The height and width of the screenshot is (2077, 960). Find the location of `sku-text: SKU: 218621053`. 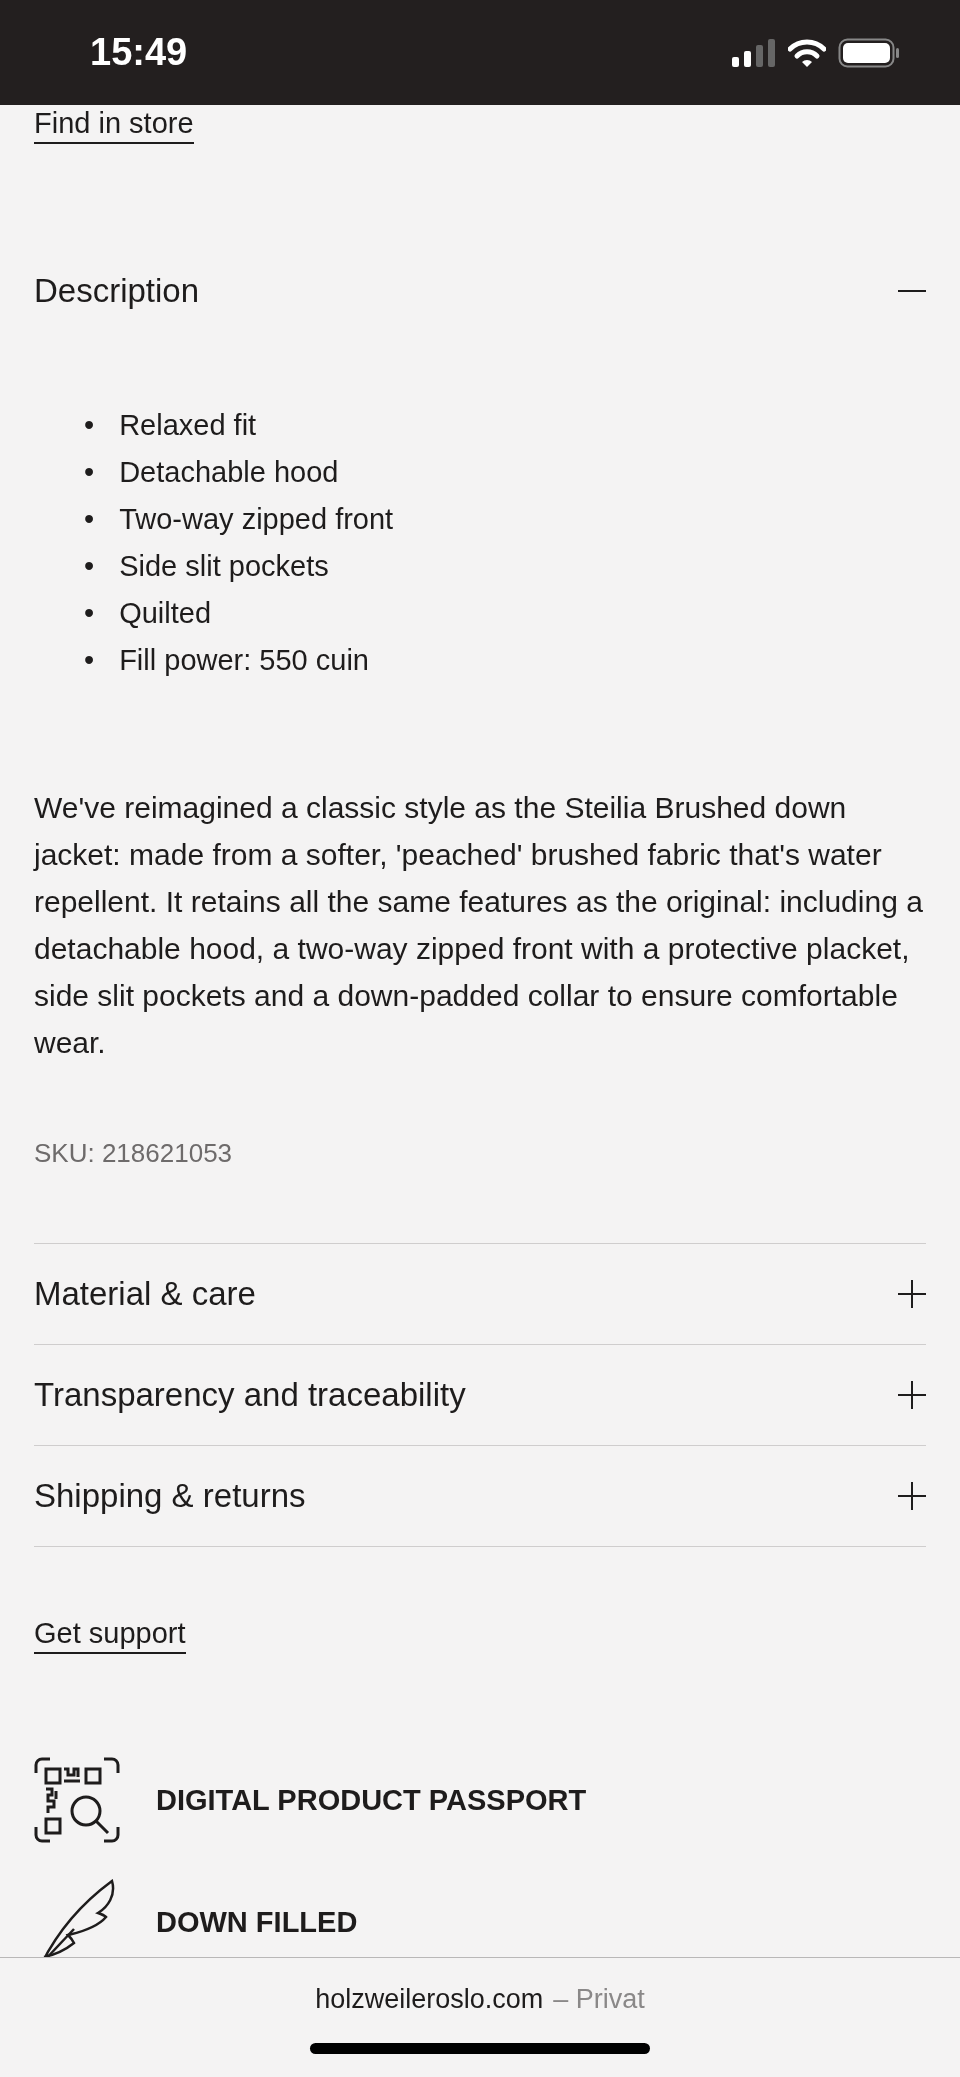

sku-text: SKU: 218621053 is located at coordinates (134, 1153).